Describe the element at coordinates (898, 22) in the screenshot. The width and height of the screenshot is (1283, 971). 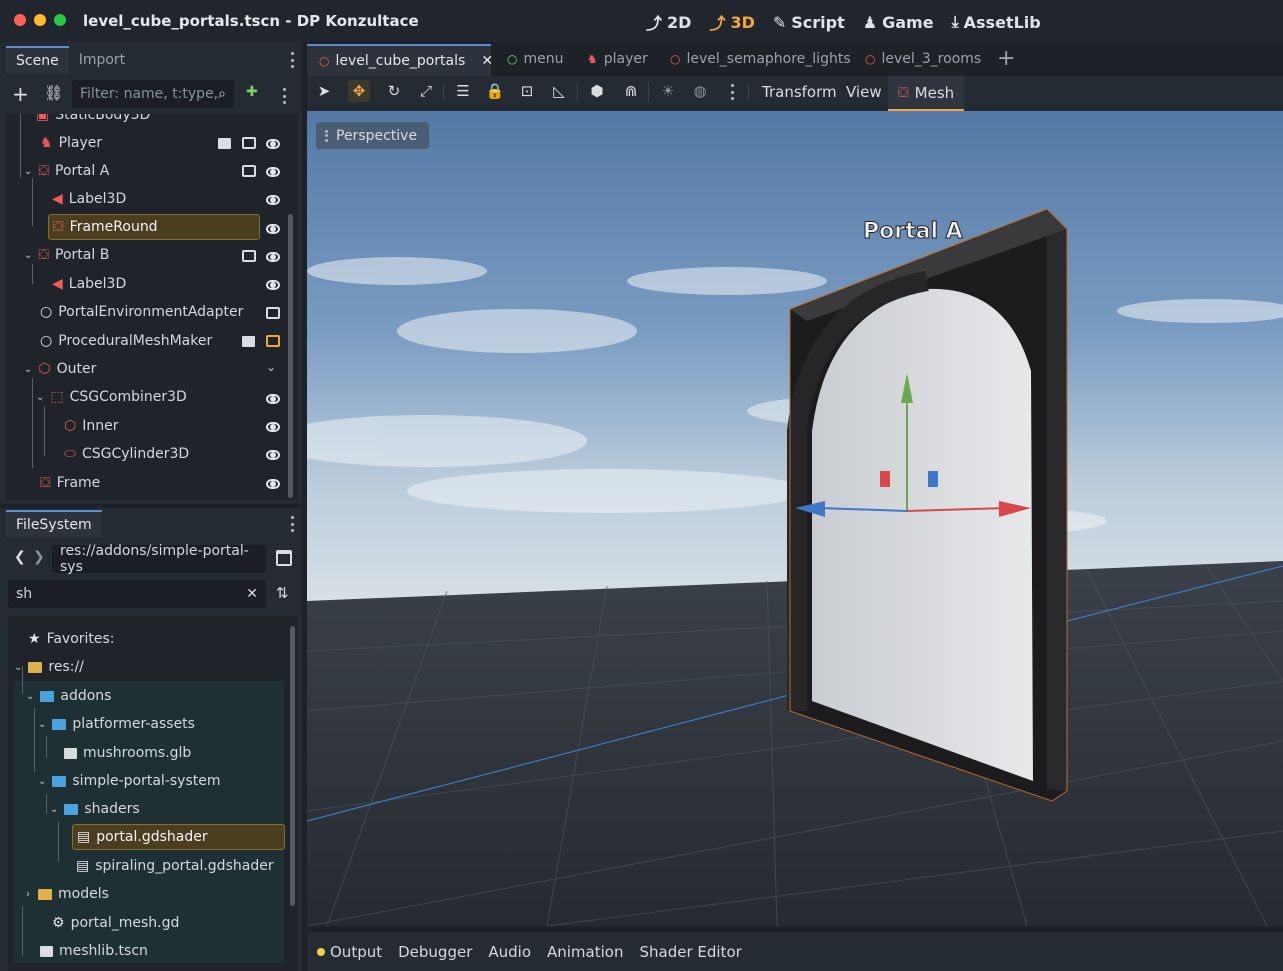
I see `mode-game-button: ♟ Game` at that location.